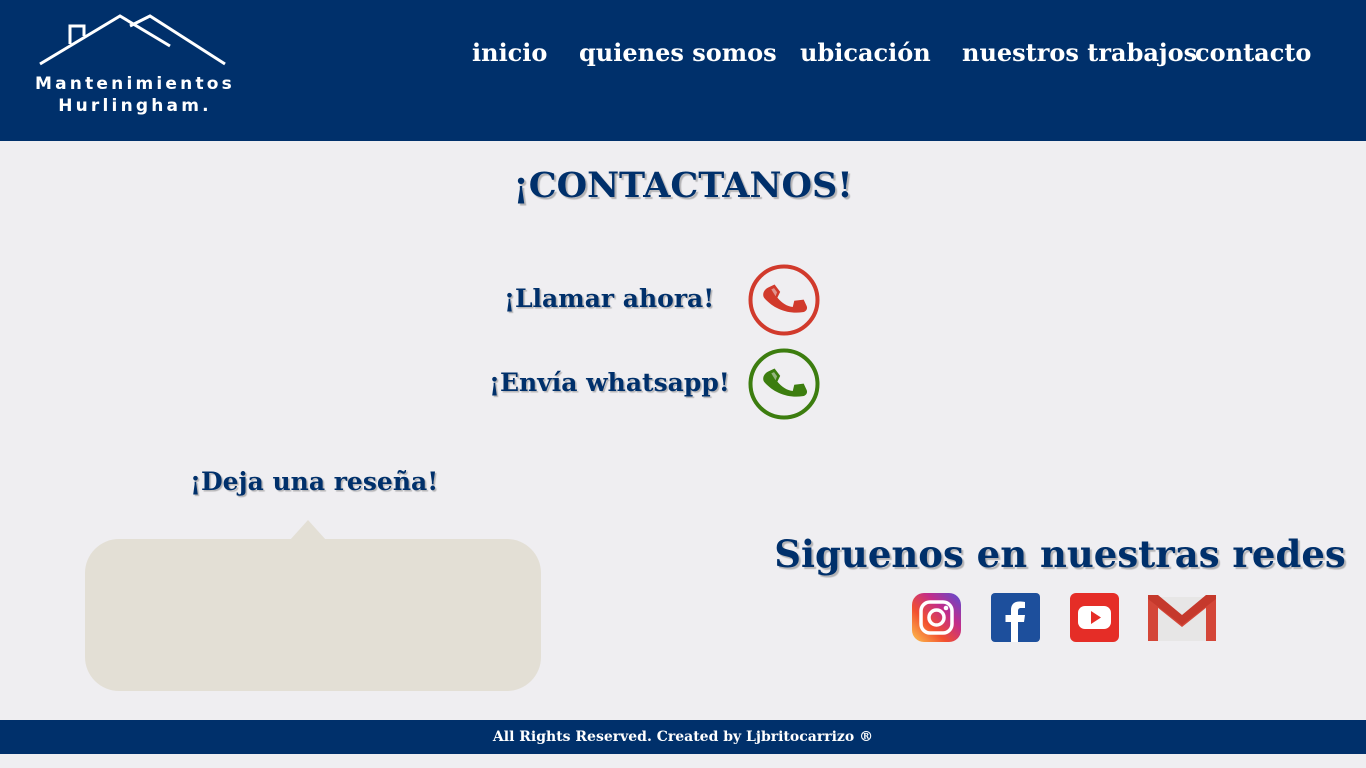 Image resolution: width=1366 pixels, height=768 pixels. I want to click on facebook-icon, so click(1015, 619).